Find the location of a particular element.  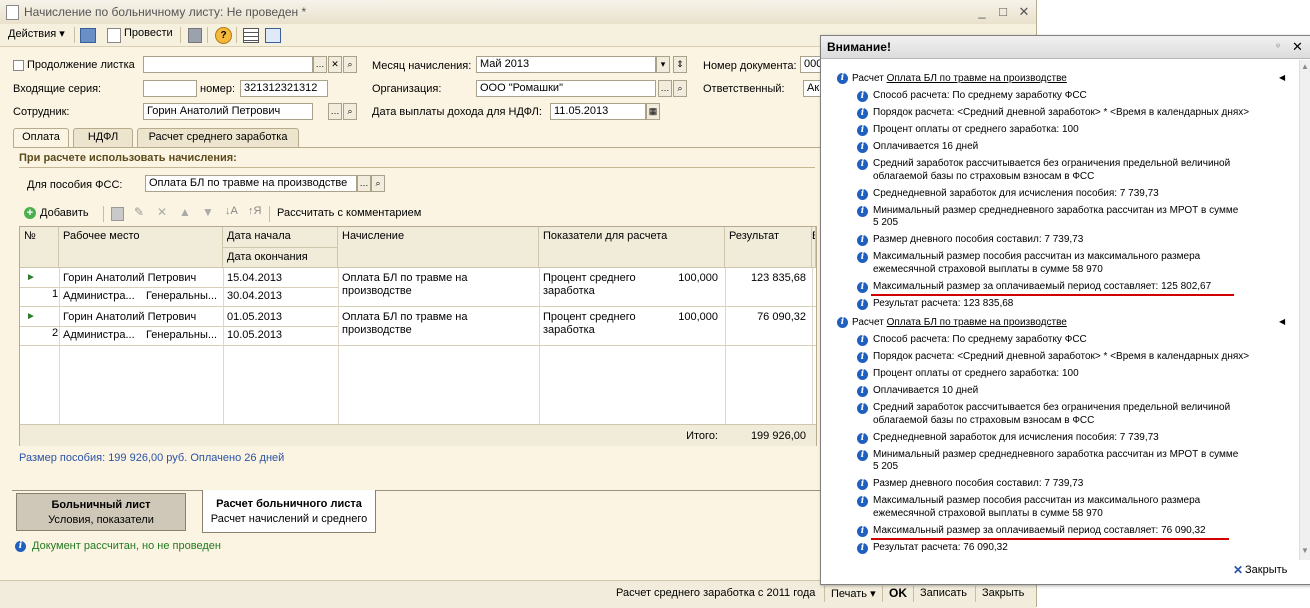

responsible-input: Ак is located at coordinates (811, 88).